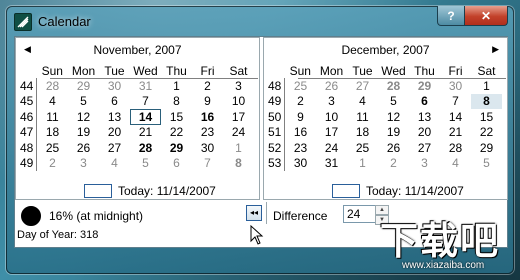 This screenshot has width=520, height=280. What do you see at coordinates (495, 49) in the screenshot?
I see `next-month-arrow-icon: ▶` at bounding box center [495, 49].